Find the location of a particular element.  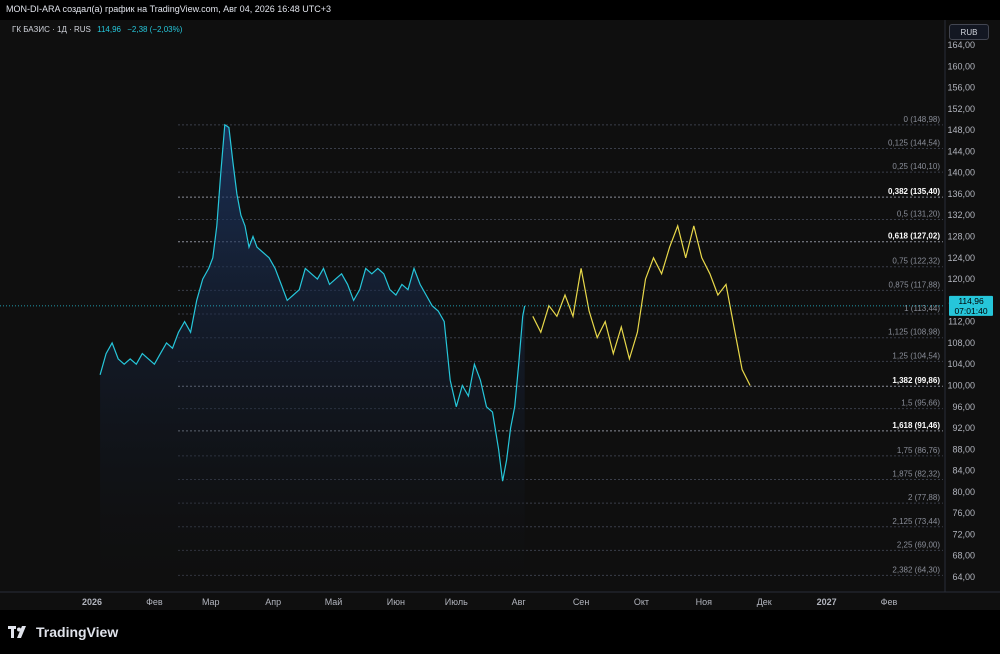

time-tick-label: Июн is located at coordinates (396, 602).